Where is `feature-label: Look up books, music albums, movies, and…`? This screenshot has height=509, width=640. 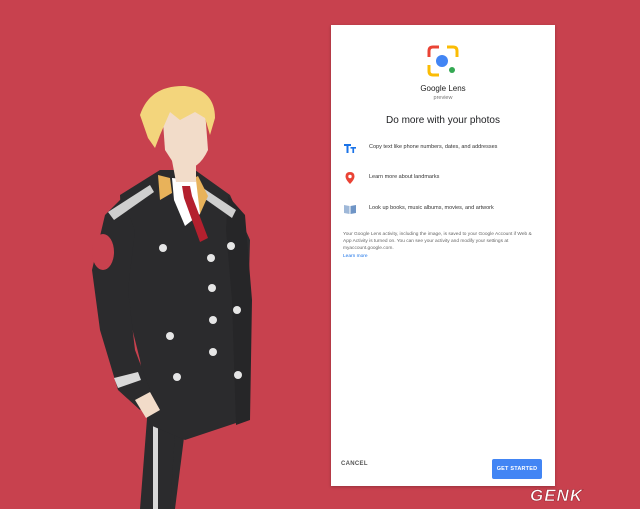
feature-label: Look up books, music albums, movies, and… is located at coordinates (431, 208).